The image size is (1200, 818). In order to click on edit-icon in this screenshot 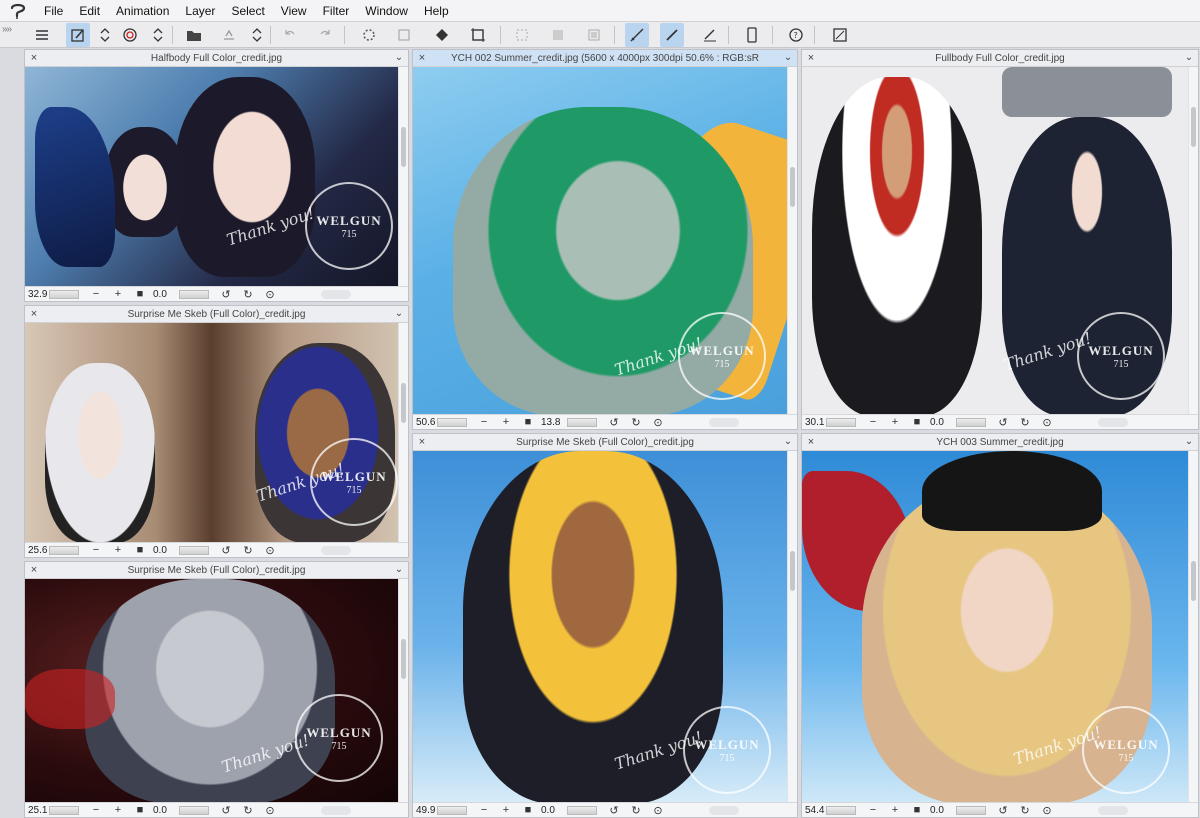, I will do `click(78, 35)`.